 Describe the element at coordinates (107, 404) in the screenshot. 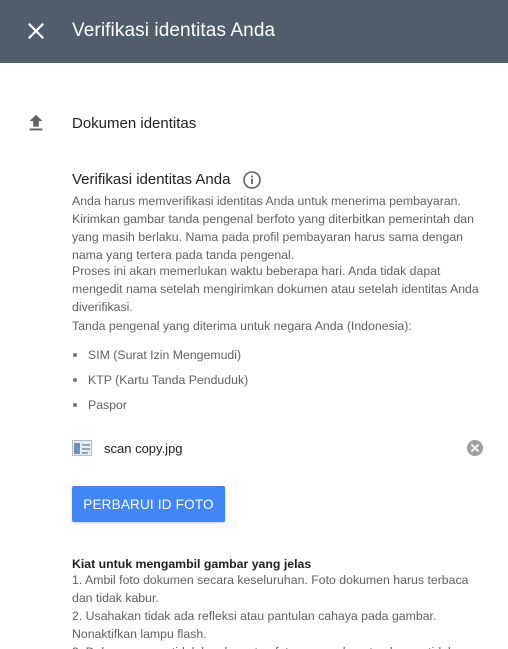

I see `list-item-label: Paspor` at that location.